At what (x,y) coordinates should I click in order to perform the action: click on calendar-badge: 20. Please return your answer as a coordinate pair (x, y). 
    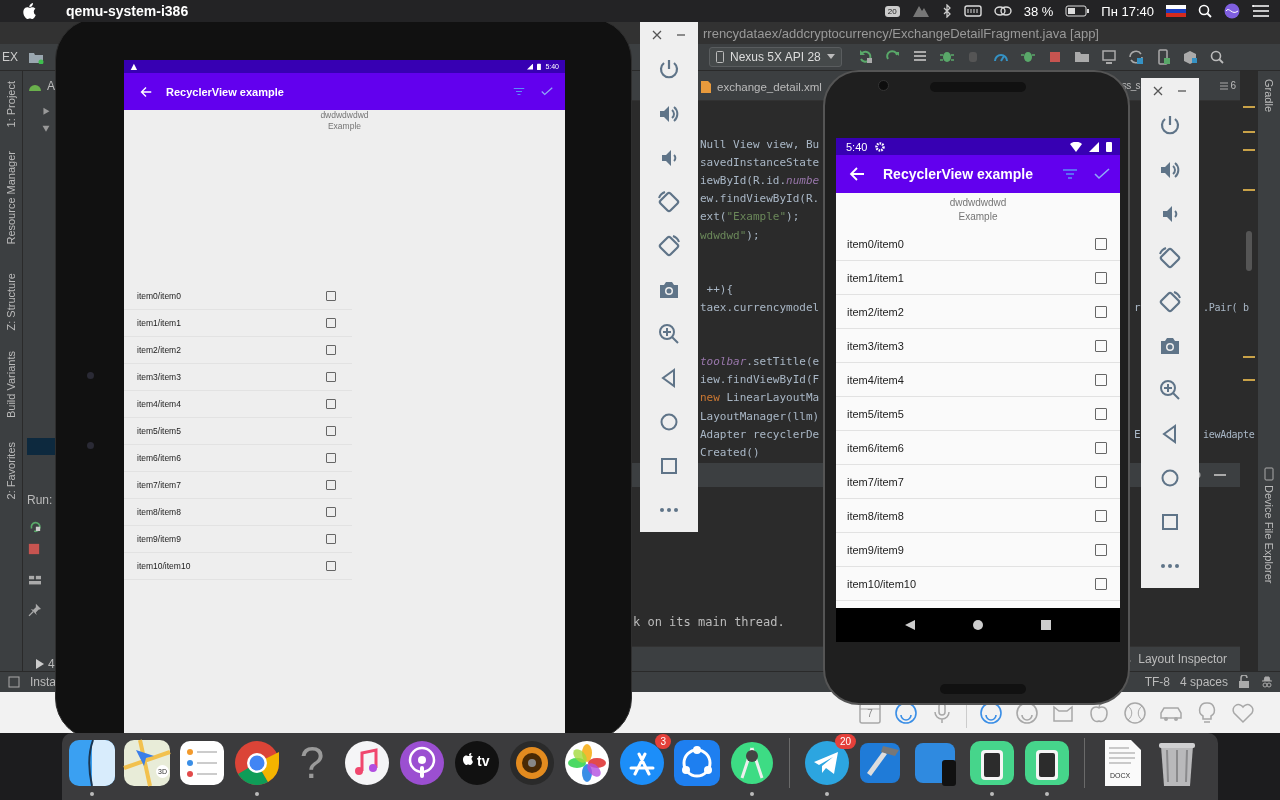
    Looking at the image, I should click on (892, 11).